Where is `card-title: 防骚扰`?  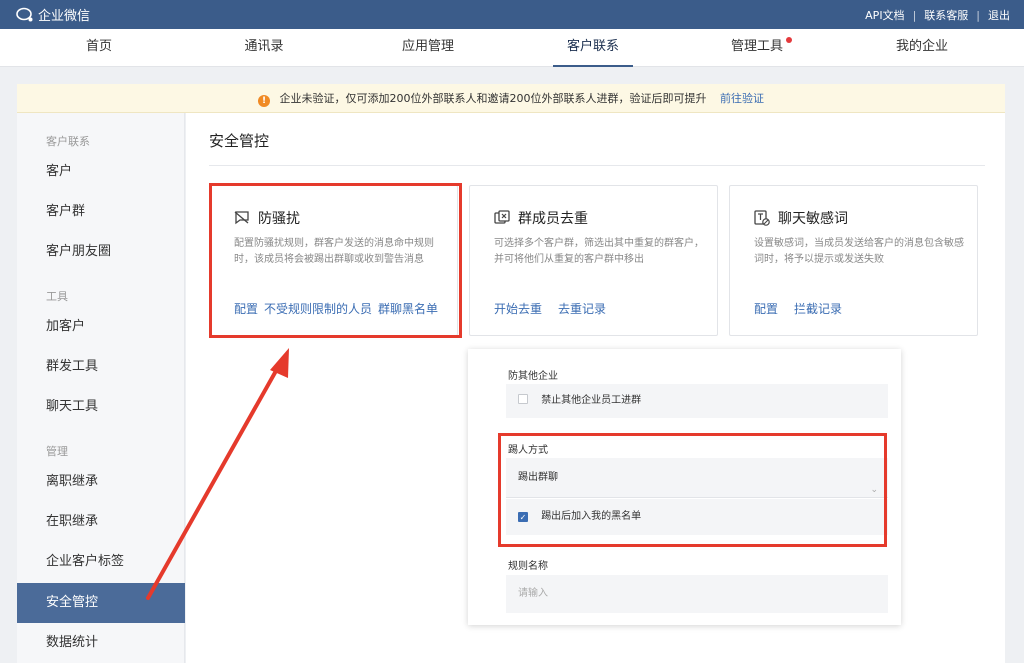 card-title: 防骚扰 is located at coordinates (279, 219).